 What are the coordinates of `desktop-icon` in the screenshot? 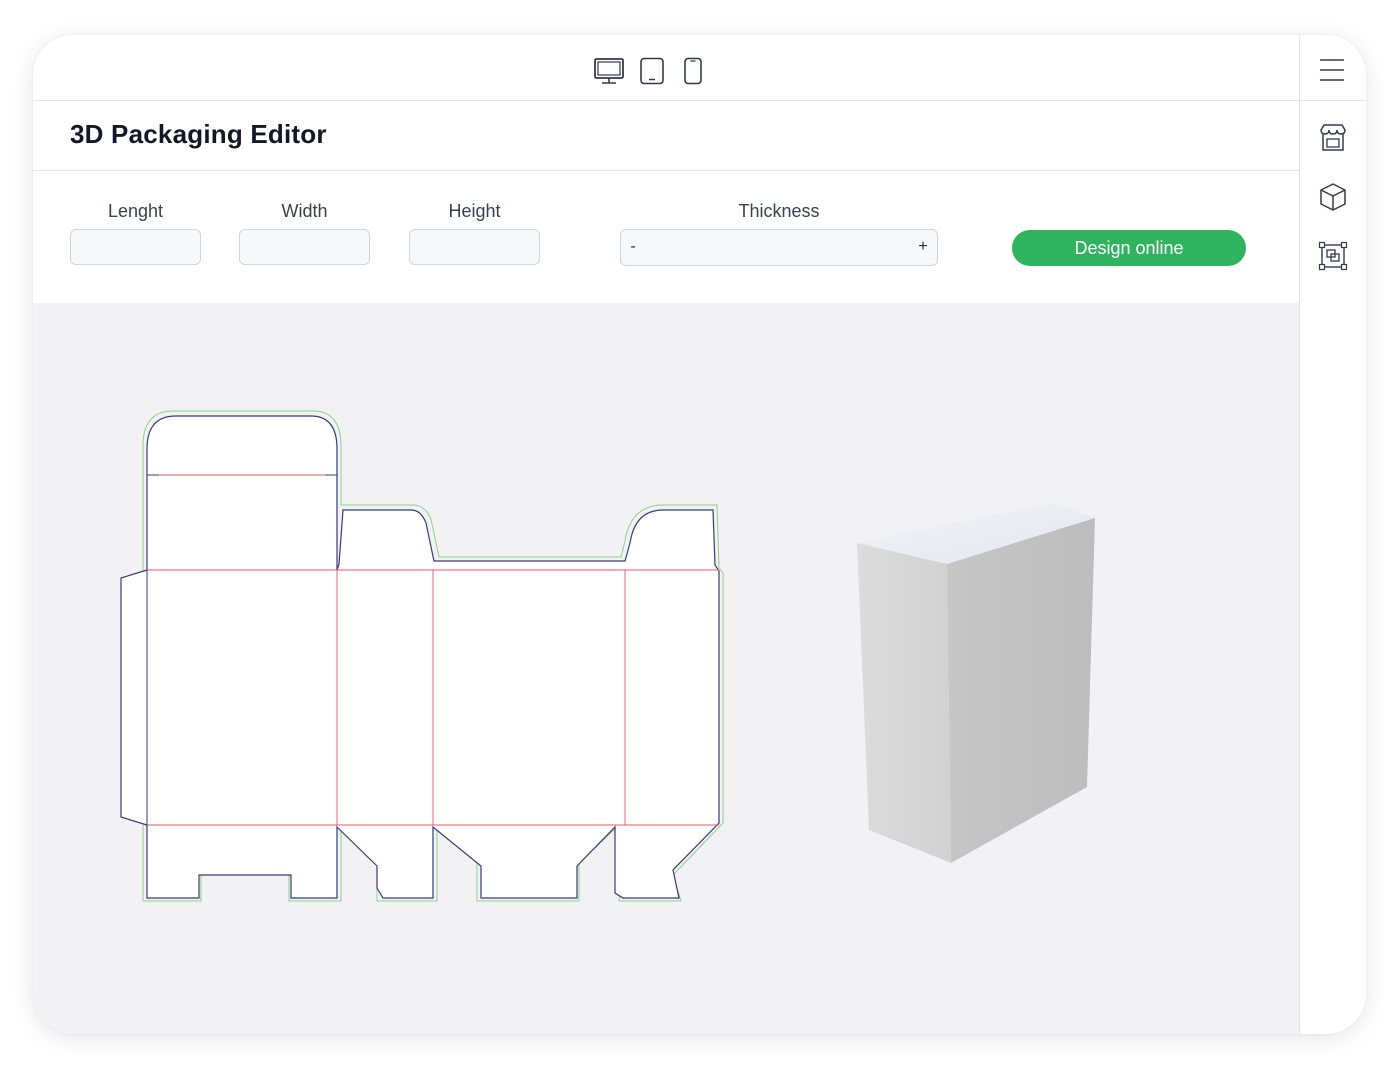 It's located at (609, 73).